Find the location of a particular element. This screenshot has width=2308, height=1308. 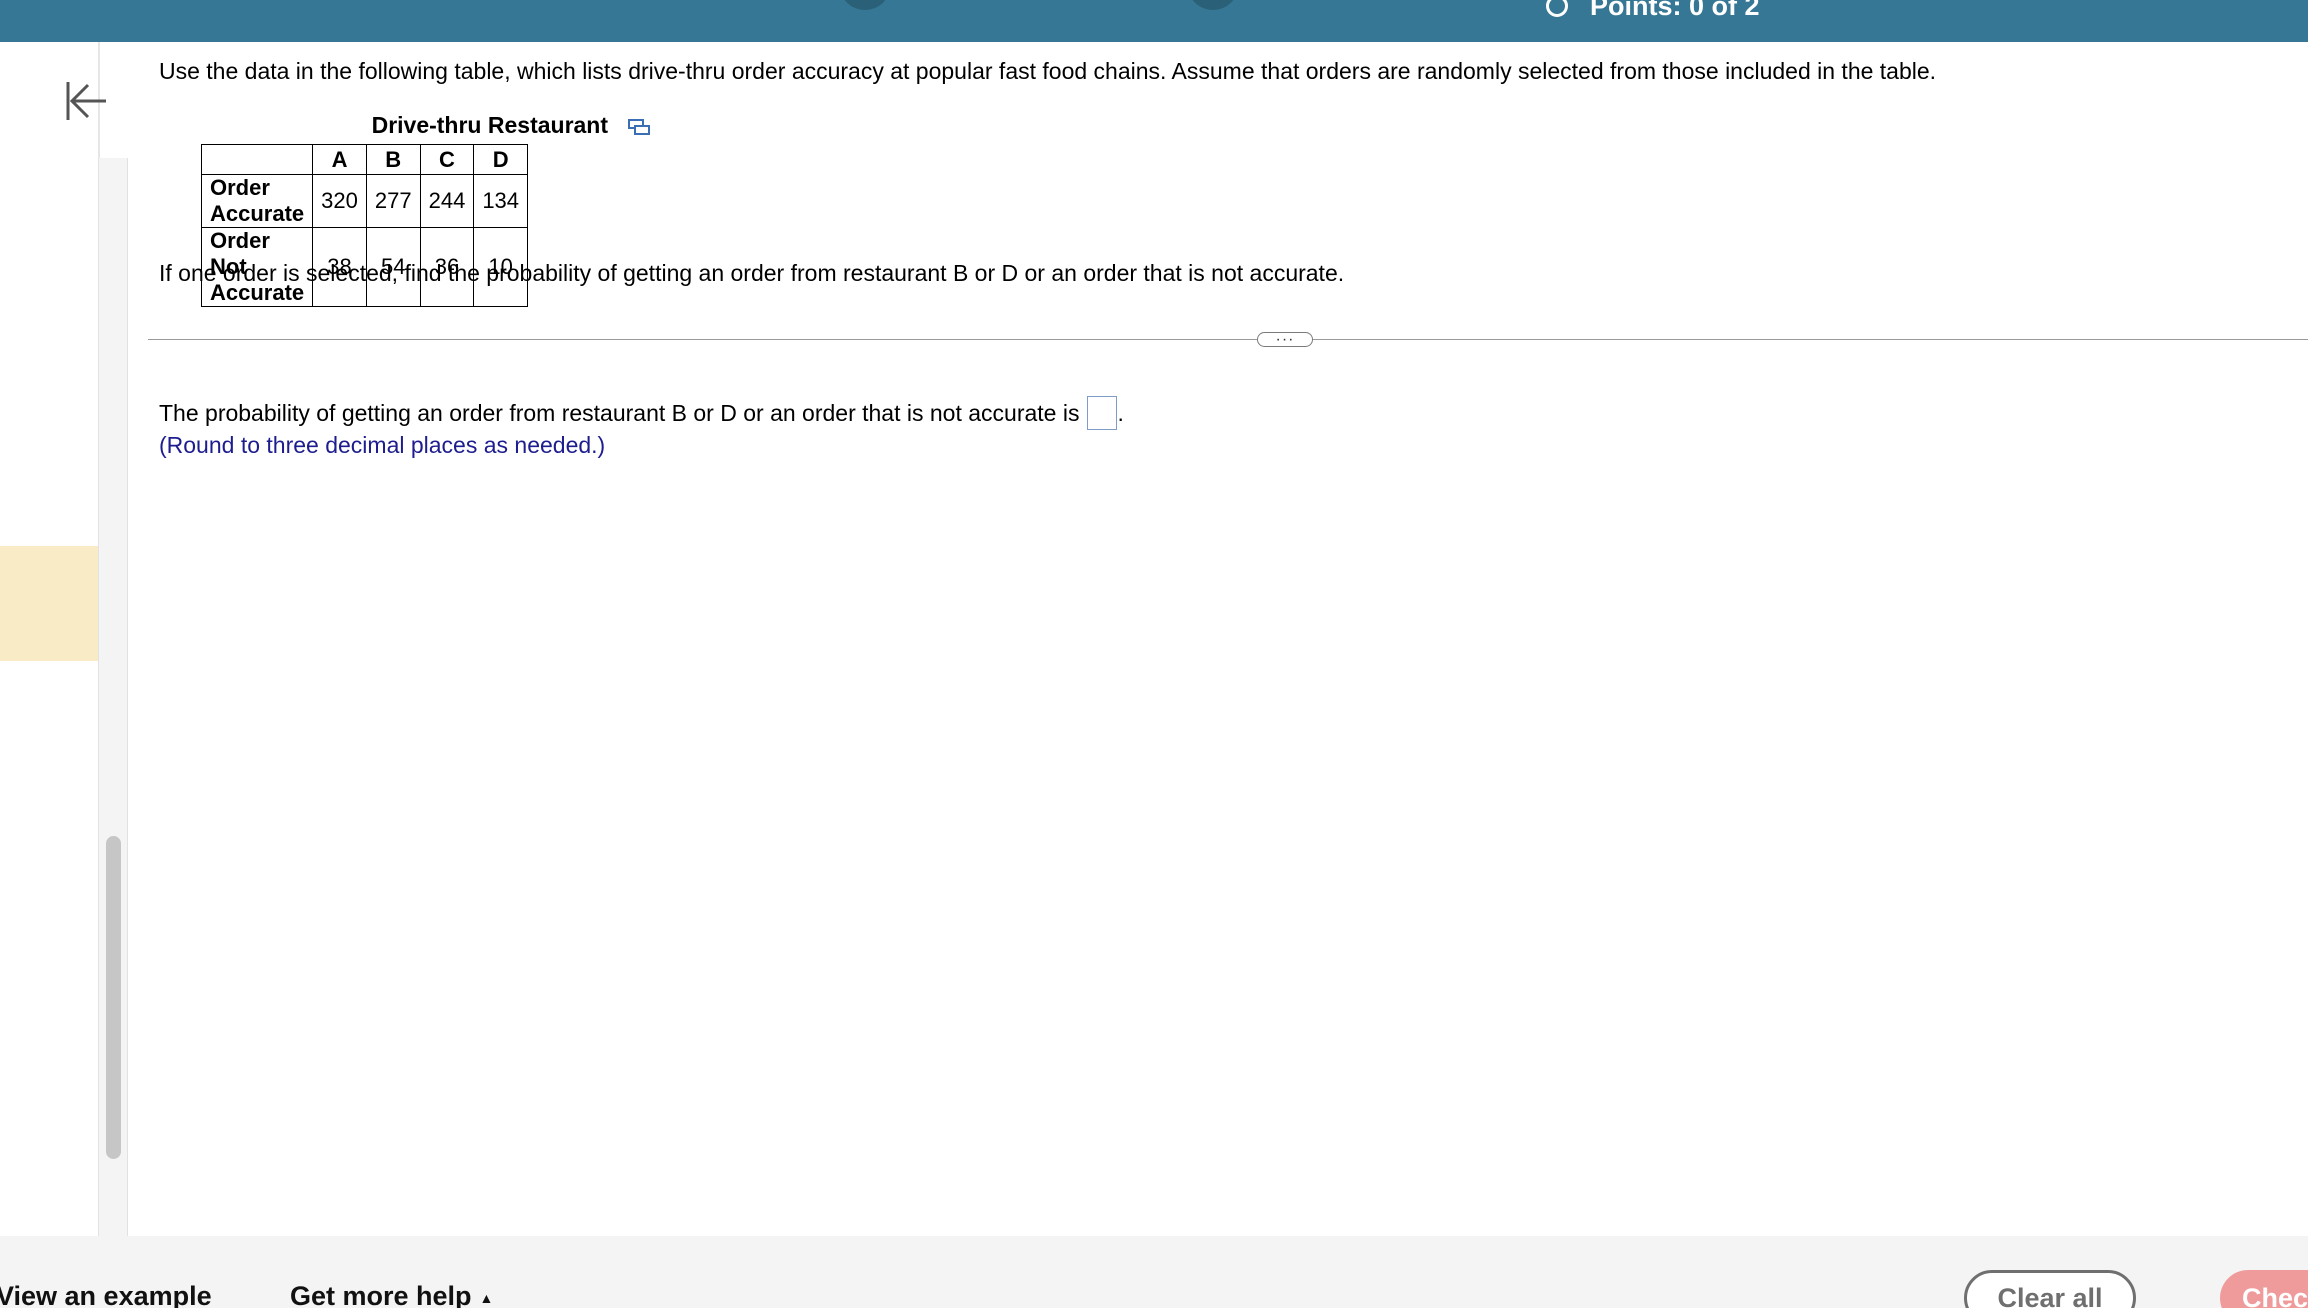

answer-period: . is located at coordinates (1120, 412).